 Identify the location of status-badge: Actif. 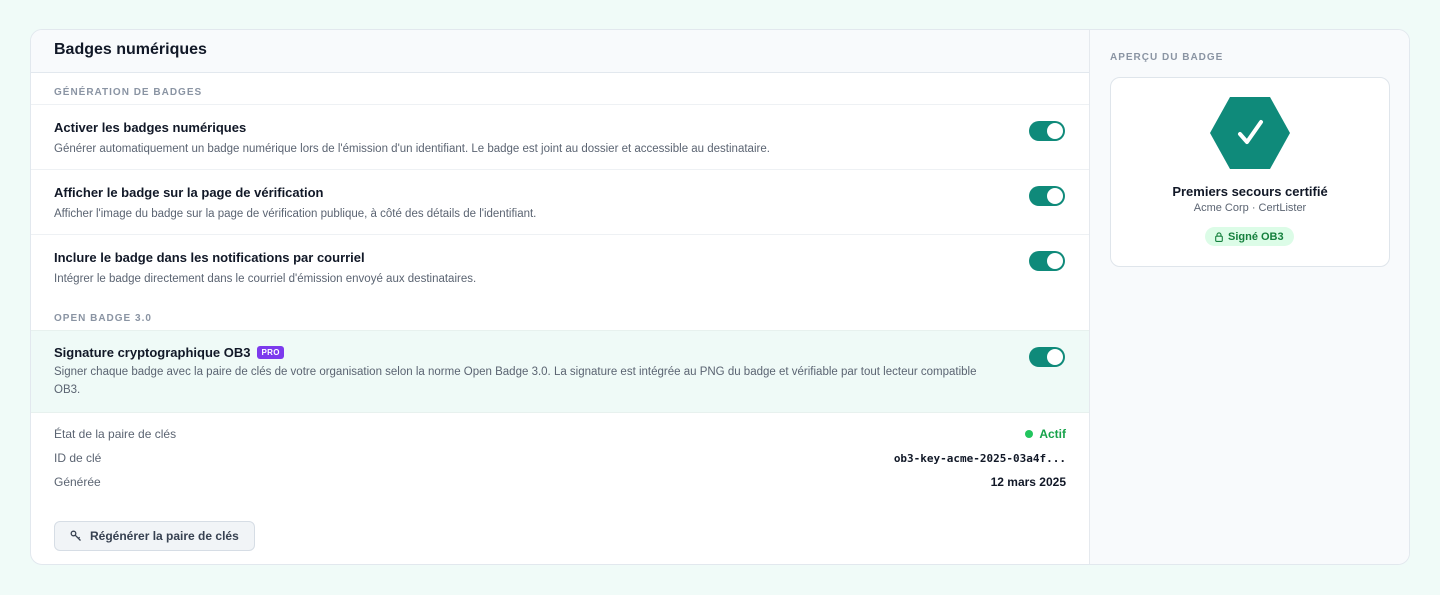
(1045, 434).